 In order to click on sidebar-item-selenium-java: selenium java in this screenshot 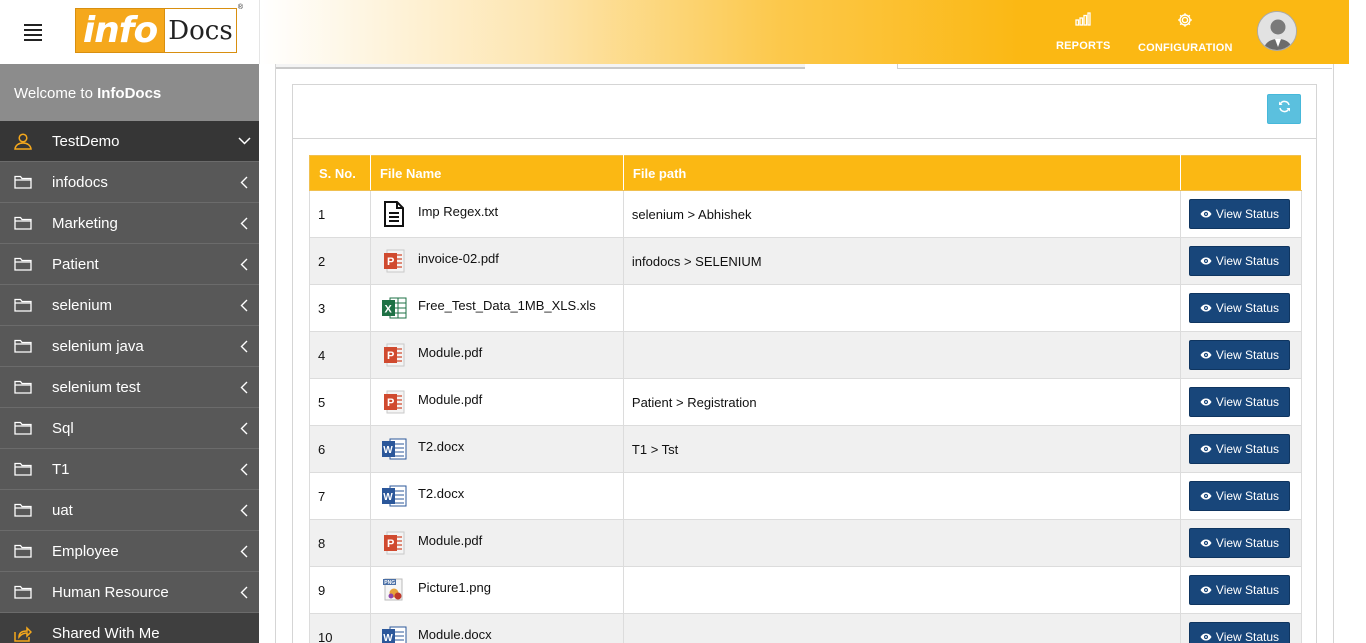, I will do `click(129, 346)`.